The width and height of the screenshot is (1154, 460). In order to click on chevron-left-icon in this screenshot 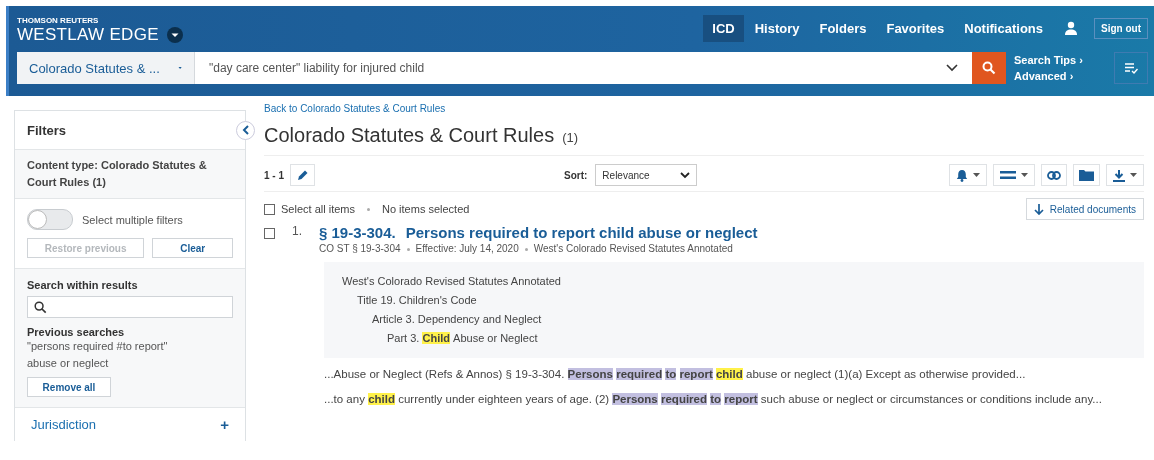, I will do `click(245, 130)`.